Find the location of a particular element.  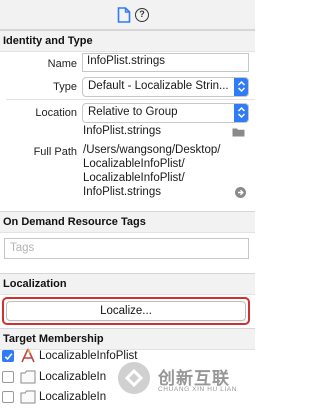

location-popup: Relative to Group is located at coordinates (165, 113).